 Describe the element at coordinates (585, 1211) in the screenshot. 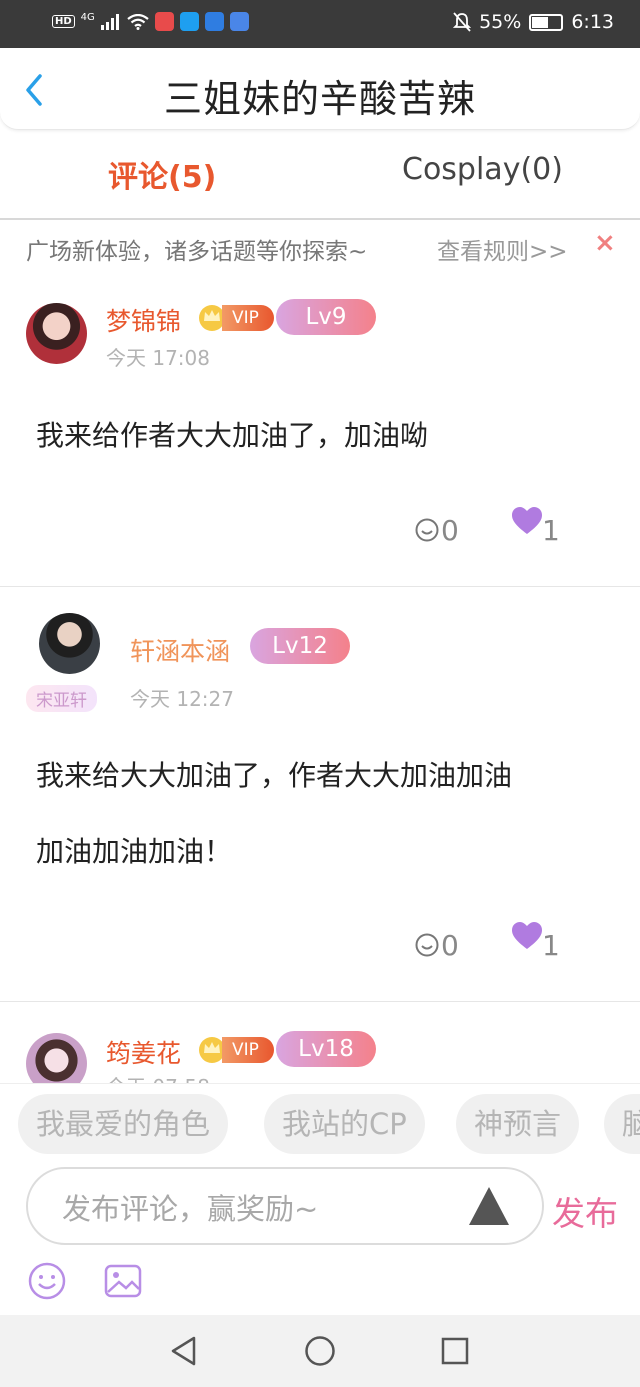

I see `publish-button: 发布` at that location.